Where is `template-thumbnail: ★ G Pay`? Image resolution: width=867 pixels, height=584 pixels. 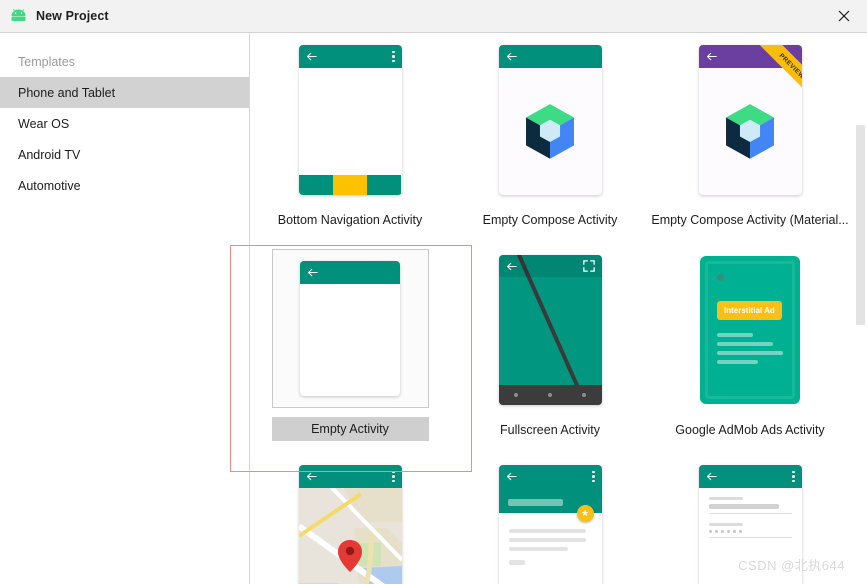
template-thumbnail: ★ G Pay is located at coordinates (550, 521).